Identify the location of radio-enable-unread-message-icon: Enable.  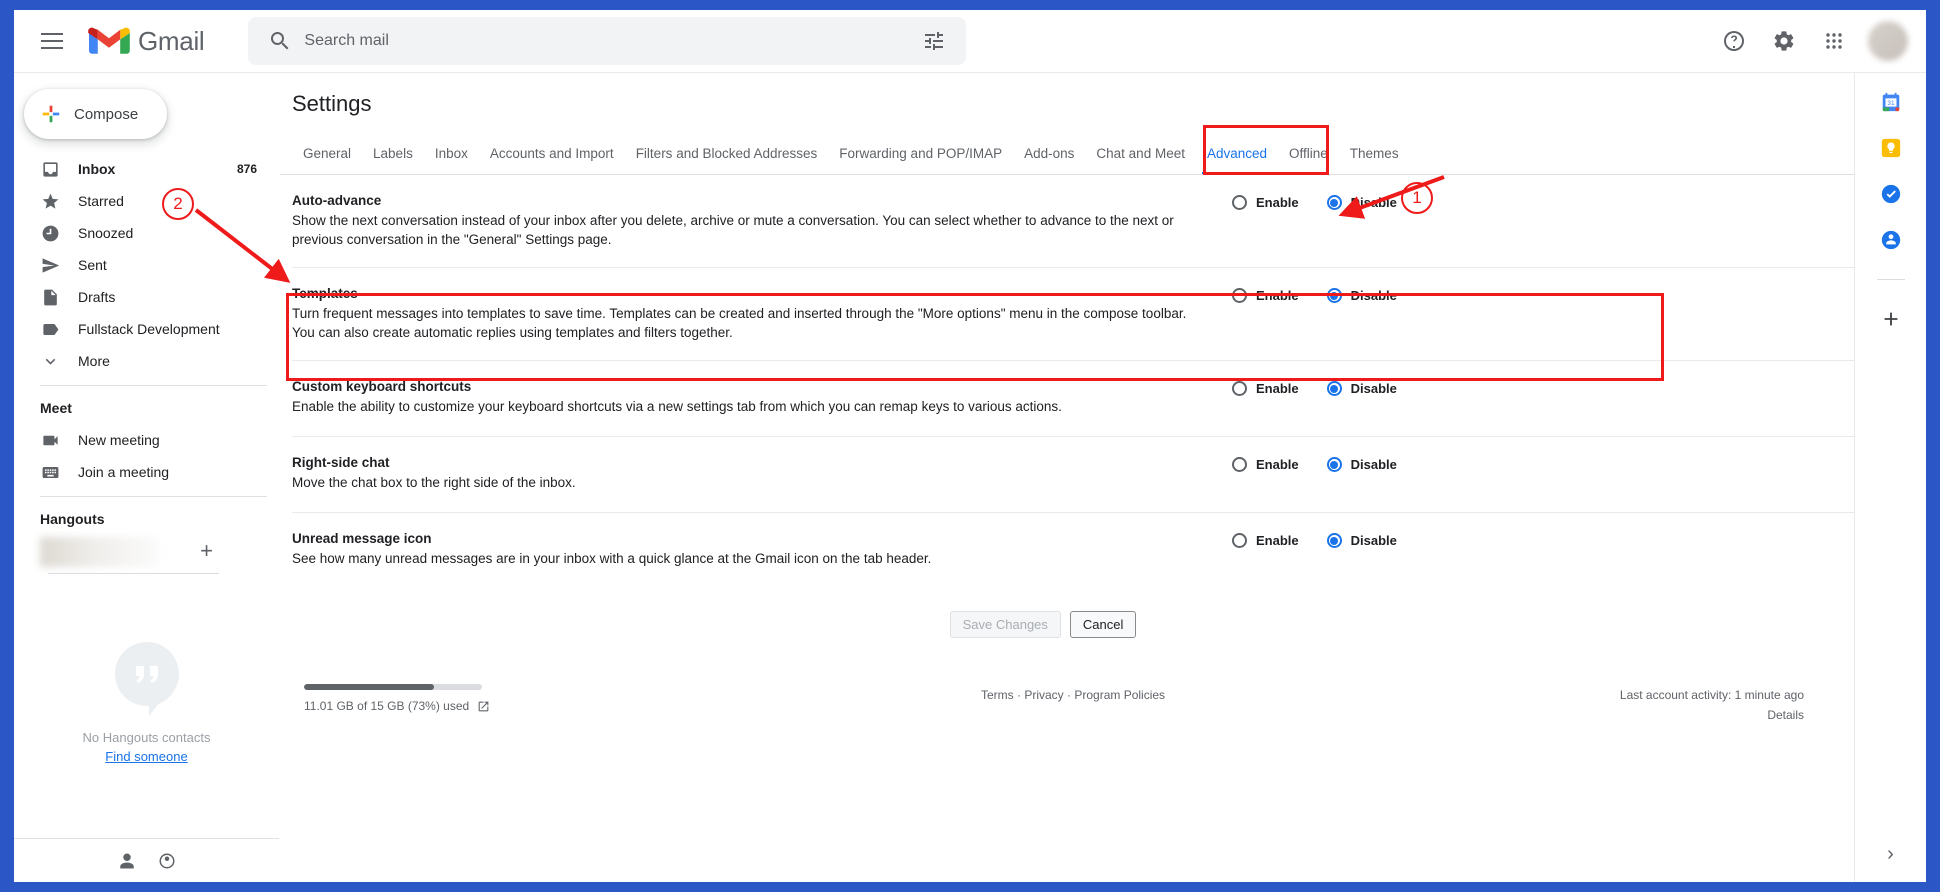
(1265, 540).